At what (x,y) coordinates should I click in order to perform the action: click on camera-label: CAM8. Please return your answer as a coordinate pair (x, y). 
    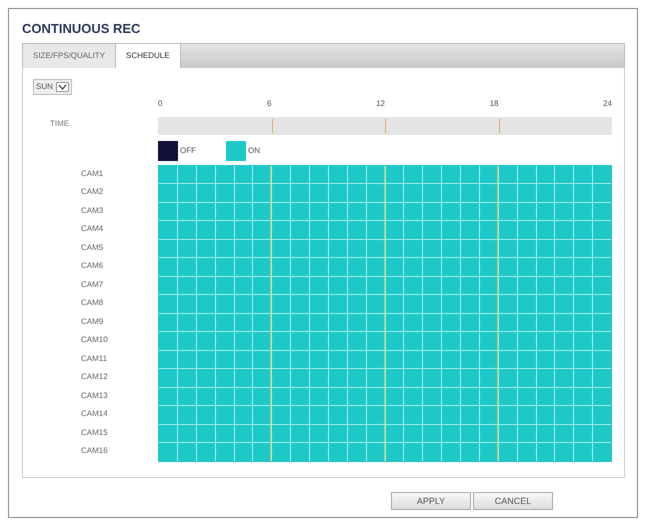
    Looking at the image, I should click on (92, 303).